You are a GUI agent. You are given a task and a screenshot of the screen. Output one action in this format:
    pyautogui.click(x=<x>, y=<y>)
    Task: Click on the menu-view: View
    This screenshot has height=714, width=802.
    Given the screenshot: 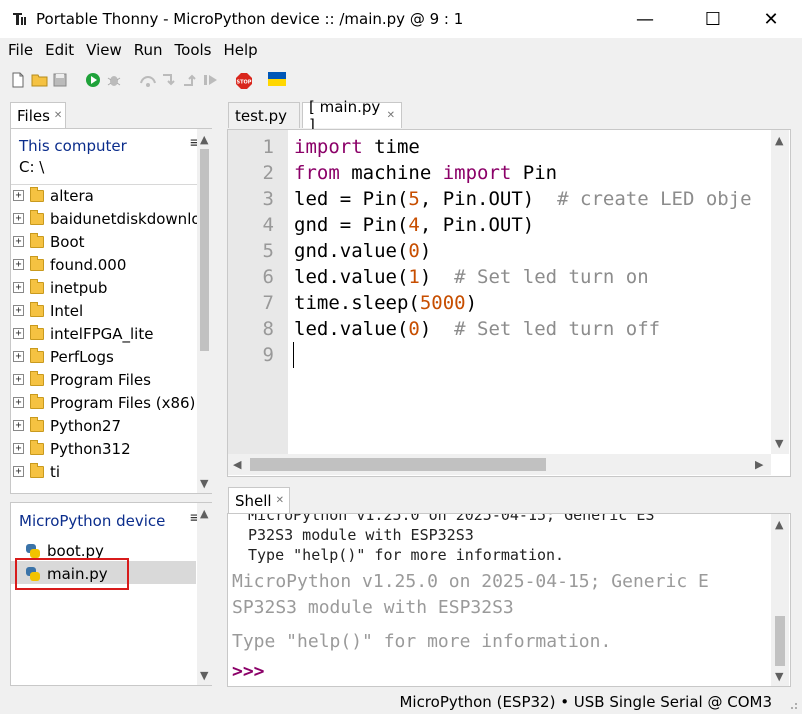 What is the action you would take?
    pyautogui.click(x=104, y=50)
    